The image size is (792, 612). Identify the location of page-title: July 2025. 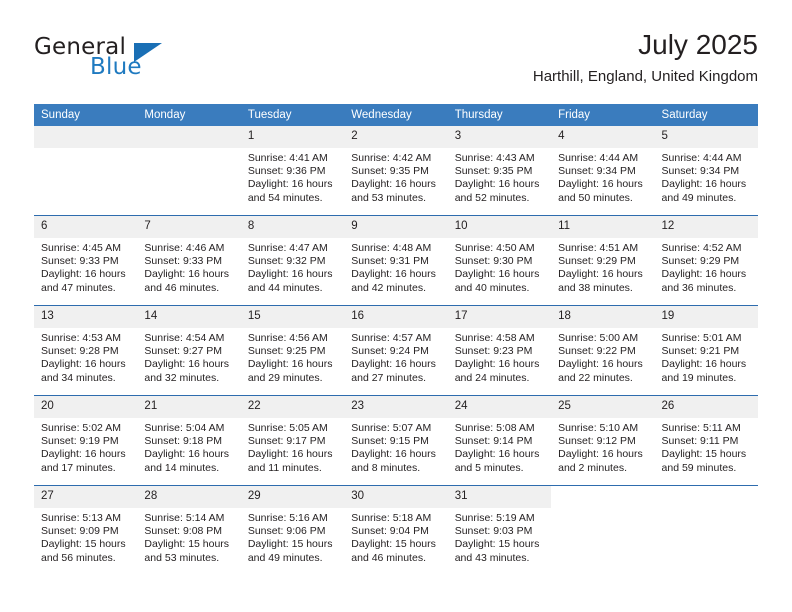
(698, 44).